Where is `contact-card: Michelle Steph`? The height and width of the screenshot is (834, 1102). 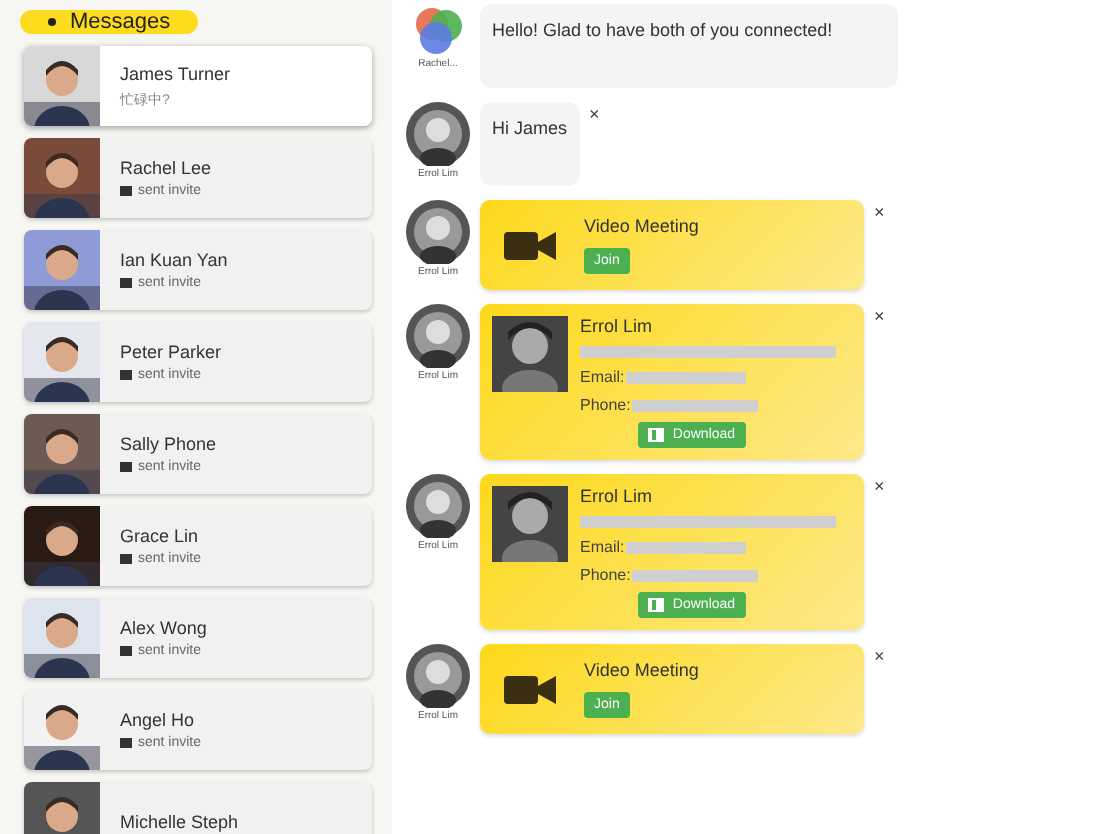 contact-card: Michelle Steph is located at coordinates (198, 808).